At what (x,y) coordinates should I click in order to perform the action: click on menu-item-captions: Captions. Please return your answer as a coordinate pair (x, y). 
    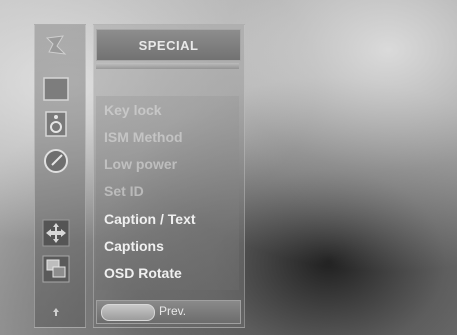
    Looking at the image, I should click on (134, 246).